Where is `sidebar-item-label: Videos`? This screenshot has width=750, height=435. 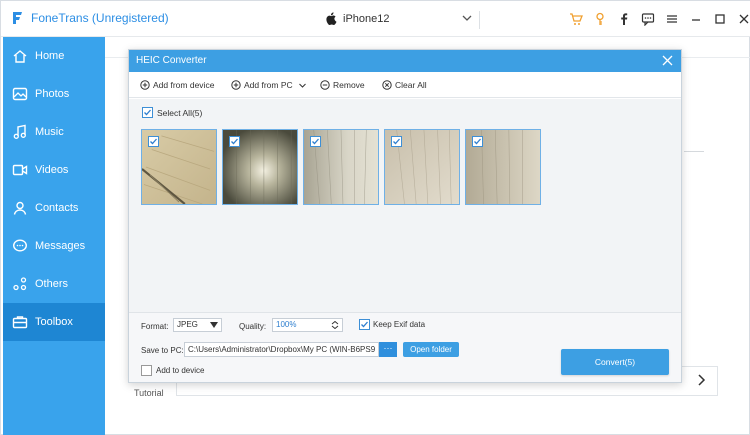 sidebar-item-label: Videos is located at coordinates (52, 170).